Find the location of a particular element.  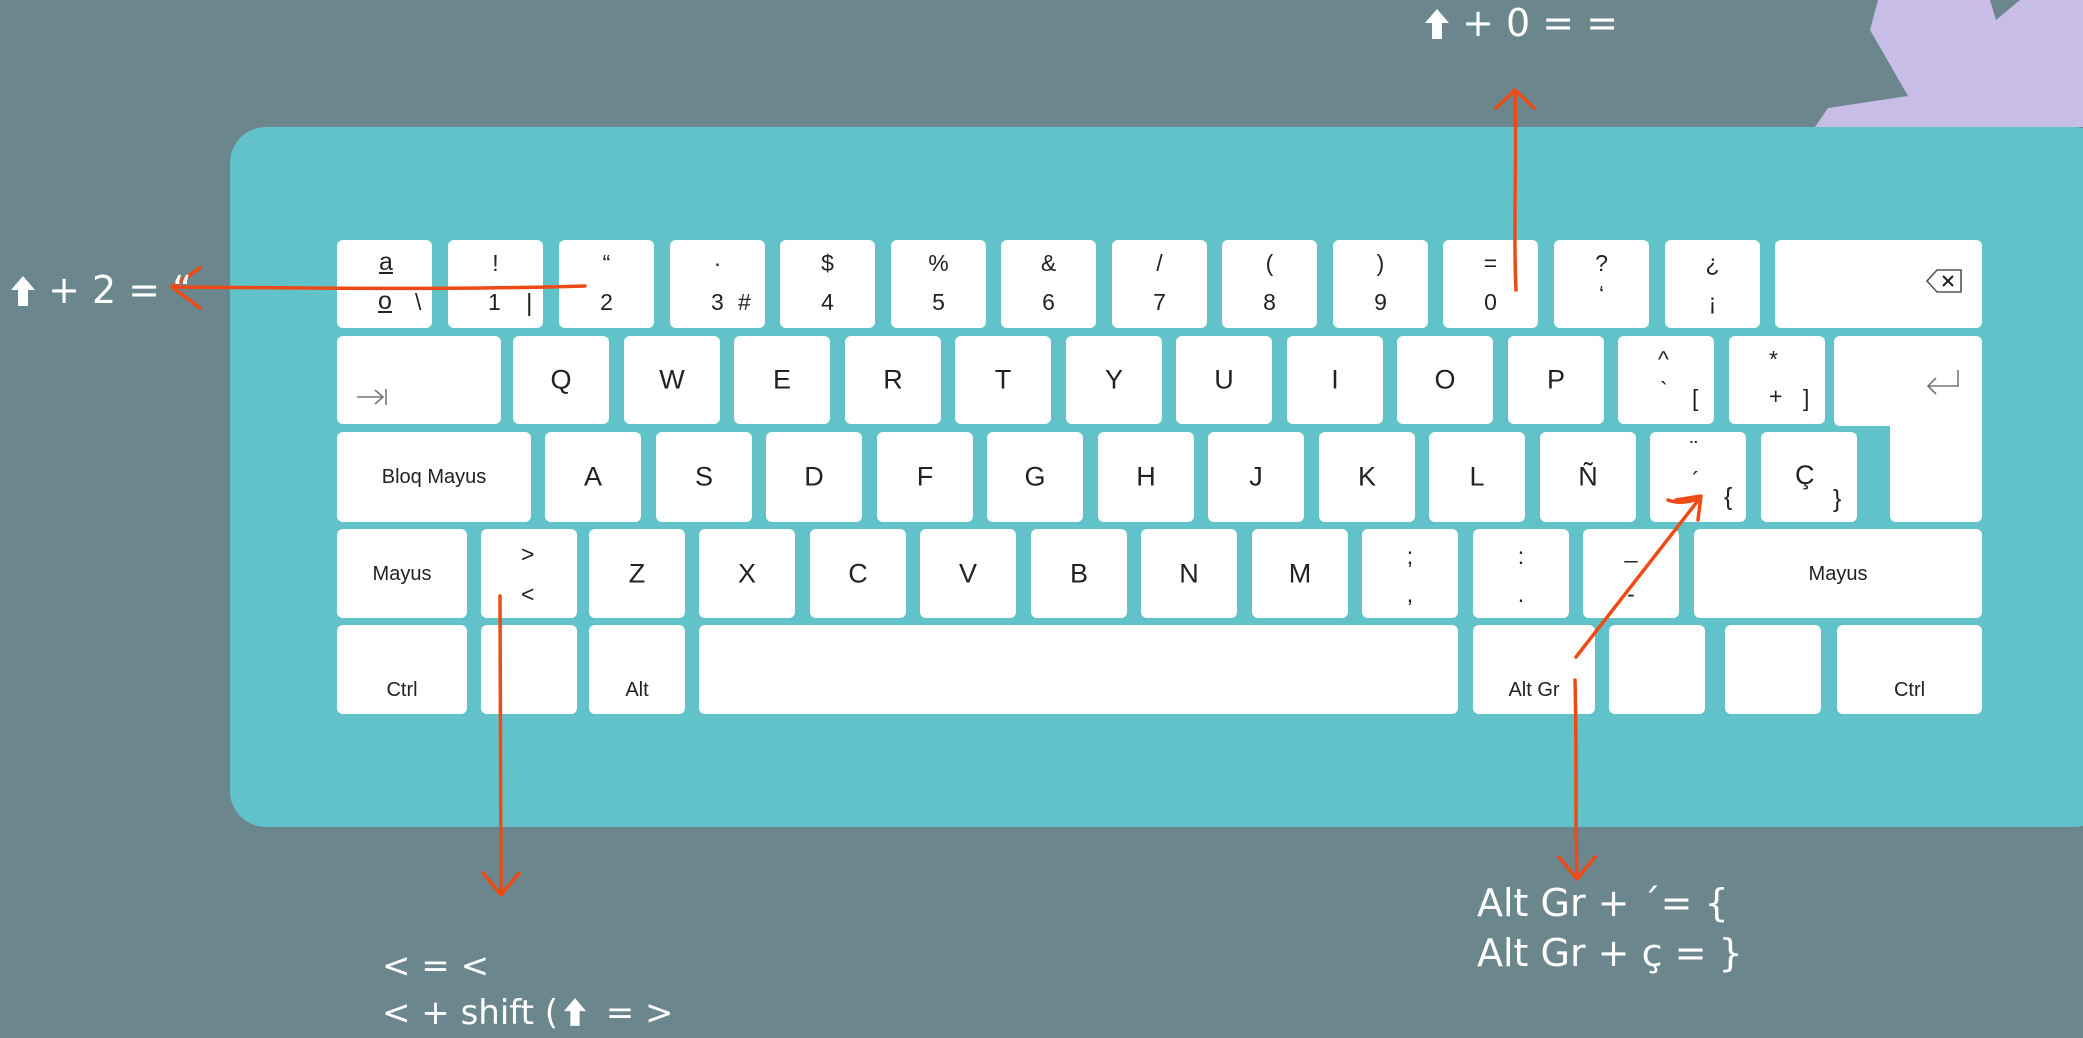

angle-note-line1-text: < = < is located at coordinates (436, 966).